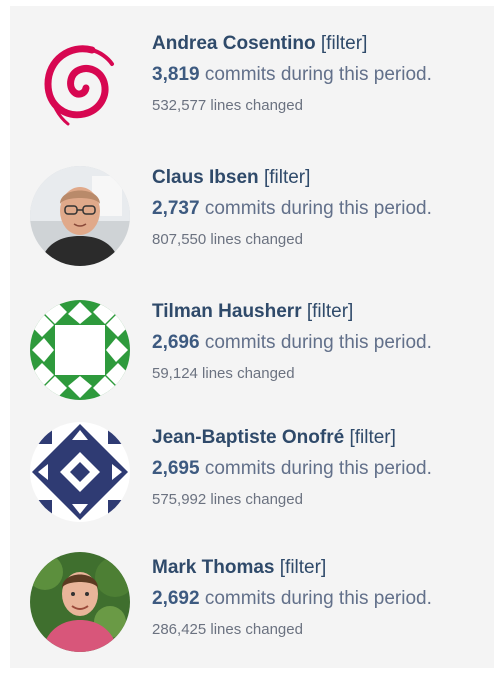  Describe the element at coordinates (176, 468) in the screenshot. I see `commit-count: 2,695` at that location.